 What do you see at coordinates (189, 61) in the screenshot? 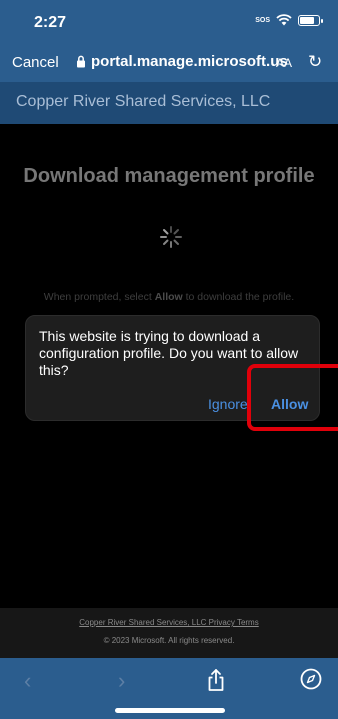
I see `url-text: portal.manage.microsoft.us` at bounding box center [189, 61].